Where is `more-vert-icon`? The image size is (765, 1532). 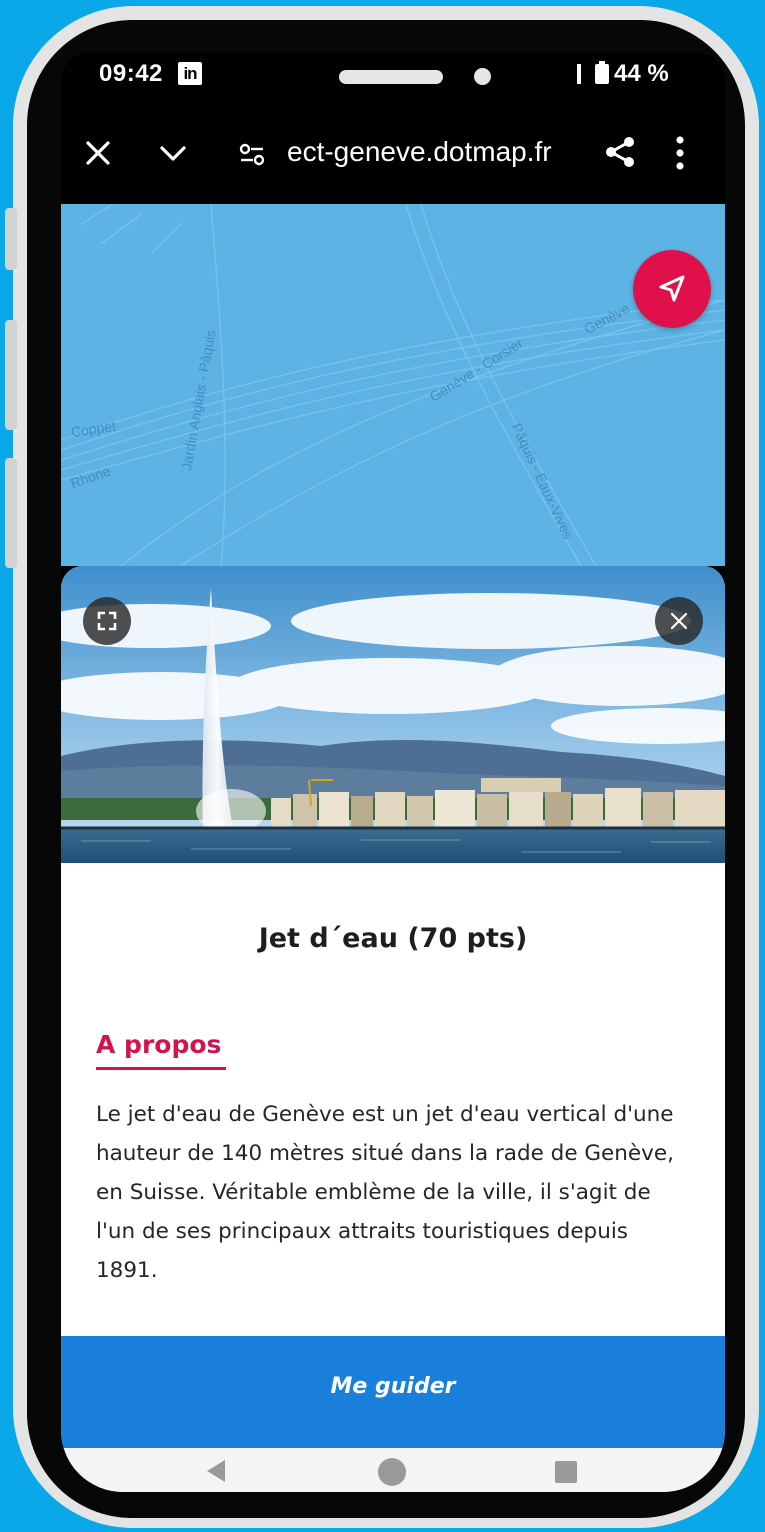 more-vert-icon is located at coordinates (680, 153).